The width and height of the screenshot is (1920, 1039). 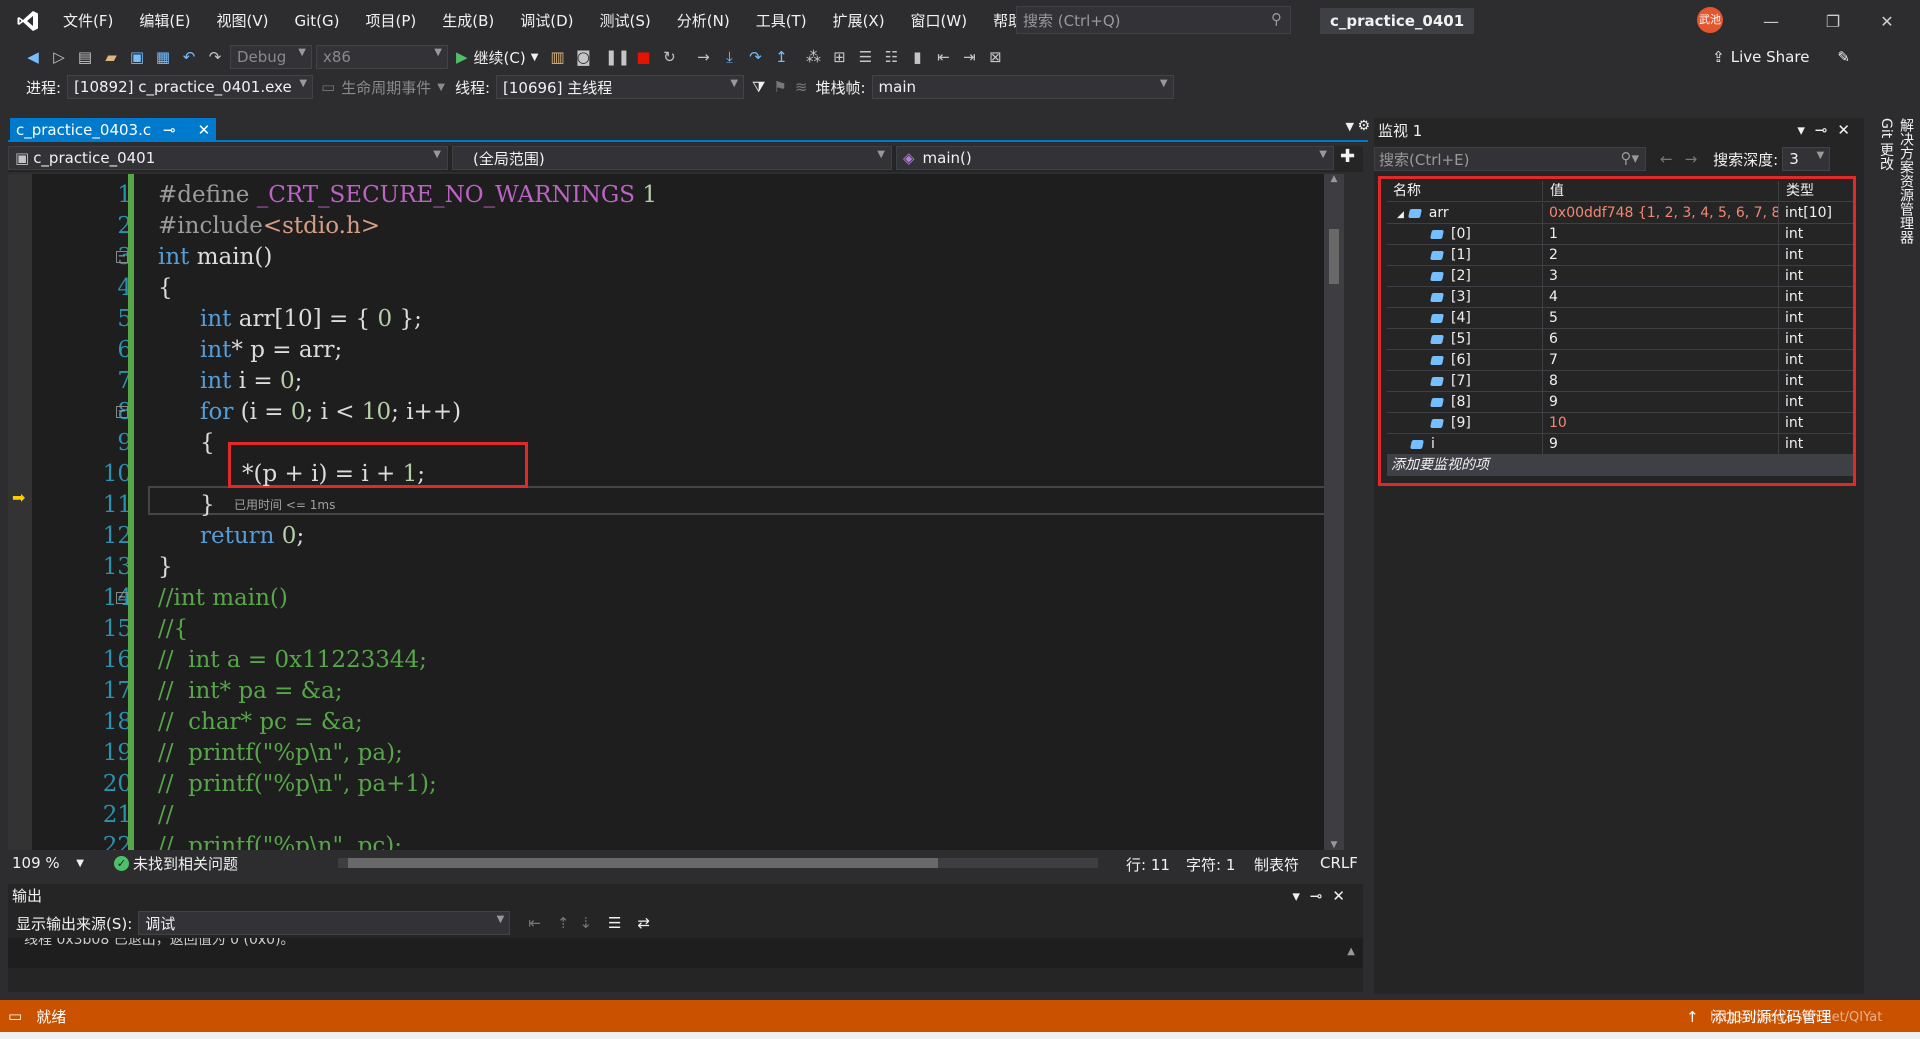 What do you see at coordinates (563, 923) in the screenshot?
I see `prev-message-icon: ⇡` at bounding box center [563, 923].